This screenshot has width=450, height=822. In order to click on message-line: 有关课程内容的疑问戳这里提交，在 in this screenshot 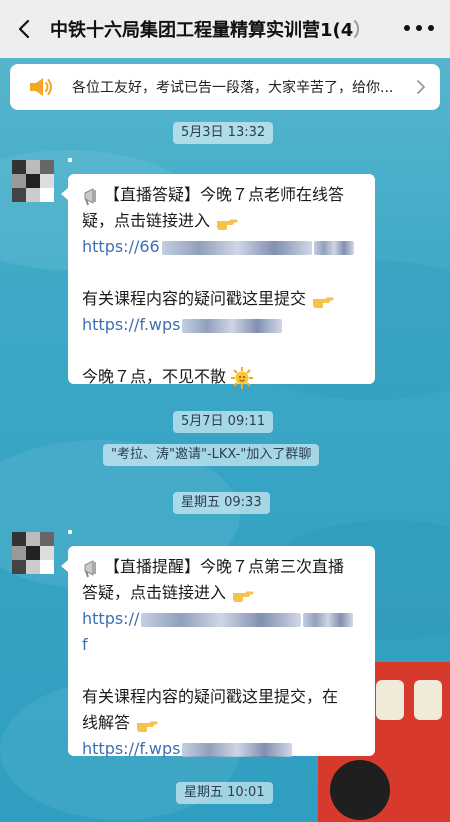, I will do `click(210, 696)`.